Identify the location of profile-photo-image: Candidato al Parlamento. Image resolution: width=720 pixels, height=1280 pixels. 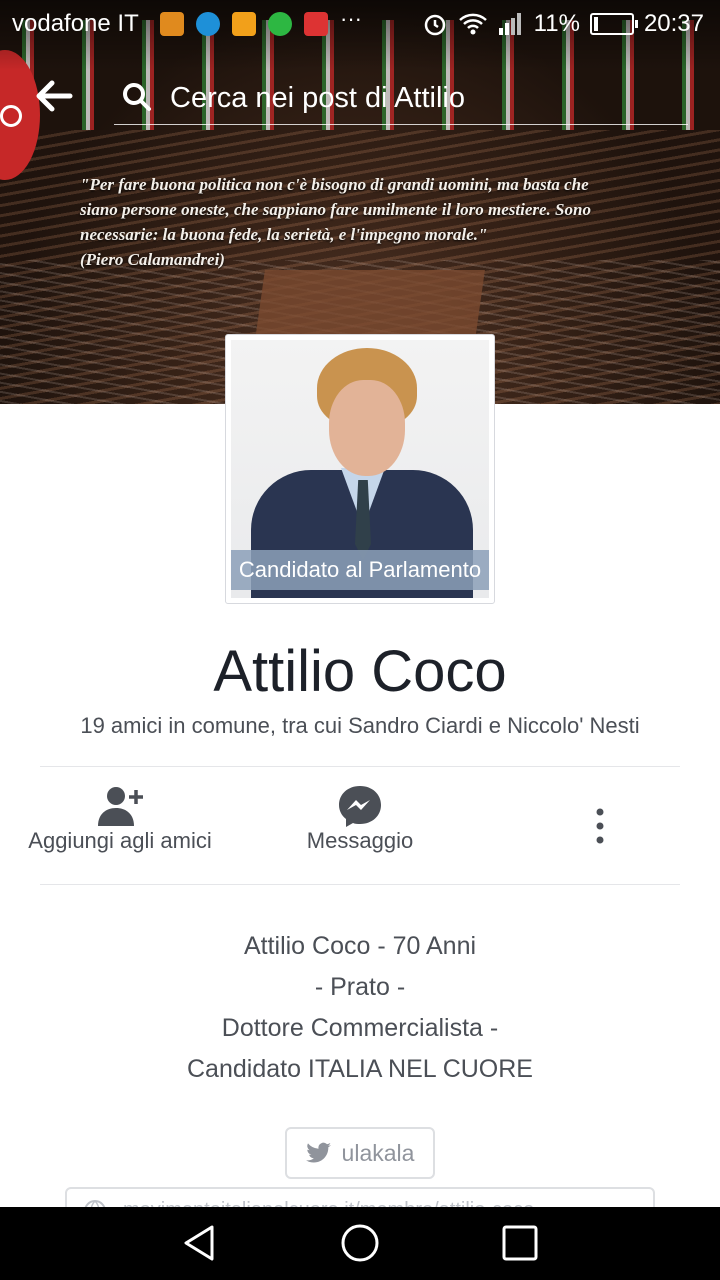
(360, 469).